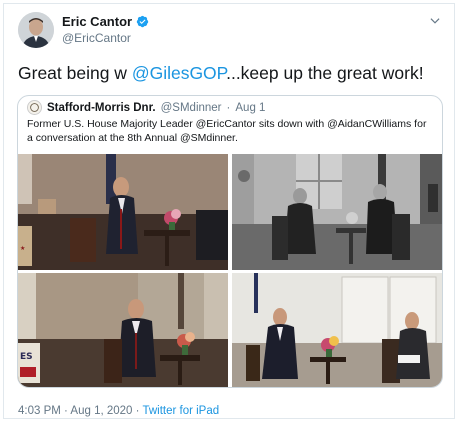 The width and height of the screenshot is (465, 425). What do you see at coordinates (123, 212) in the screenshot?
I see `photo-1: ★` at bounding box center [123, 212].